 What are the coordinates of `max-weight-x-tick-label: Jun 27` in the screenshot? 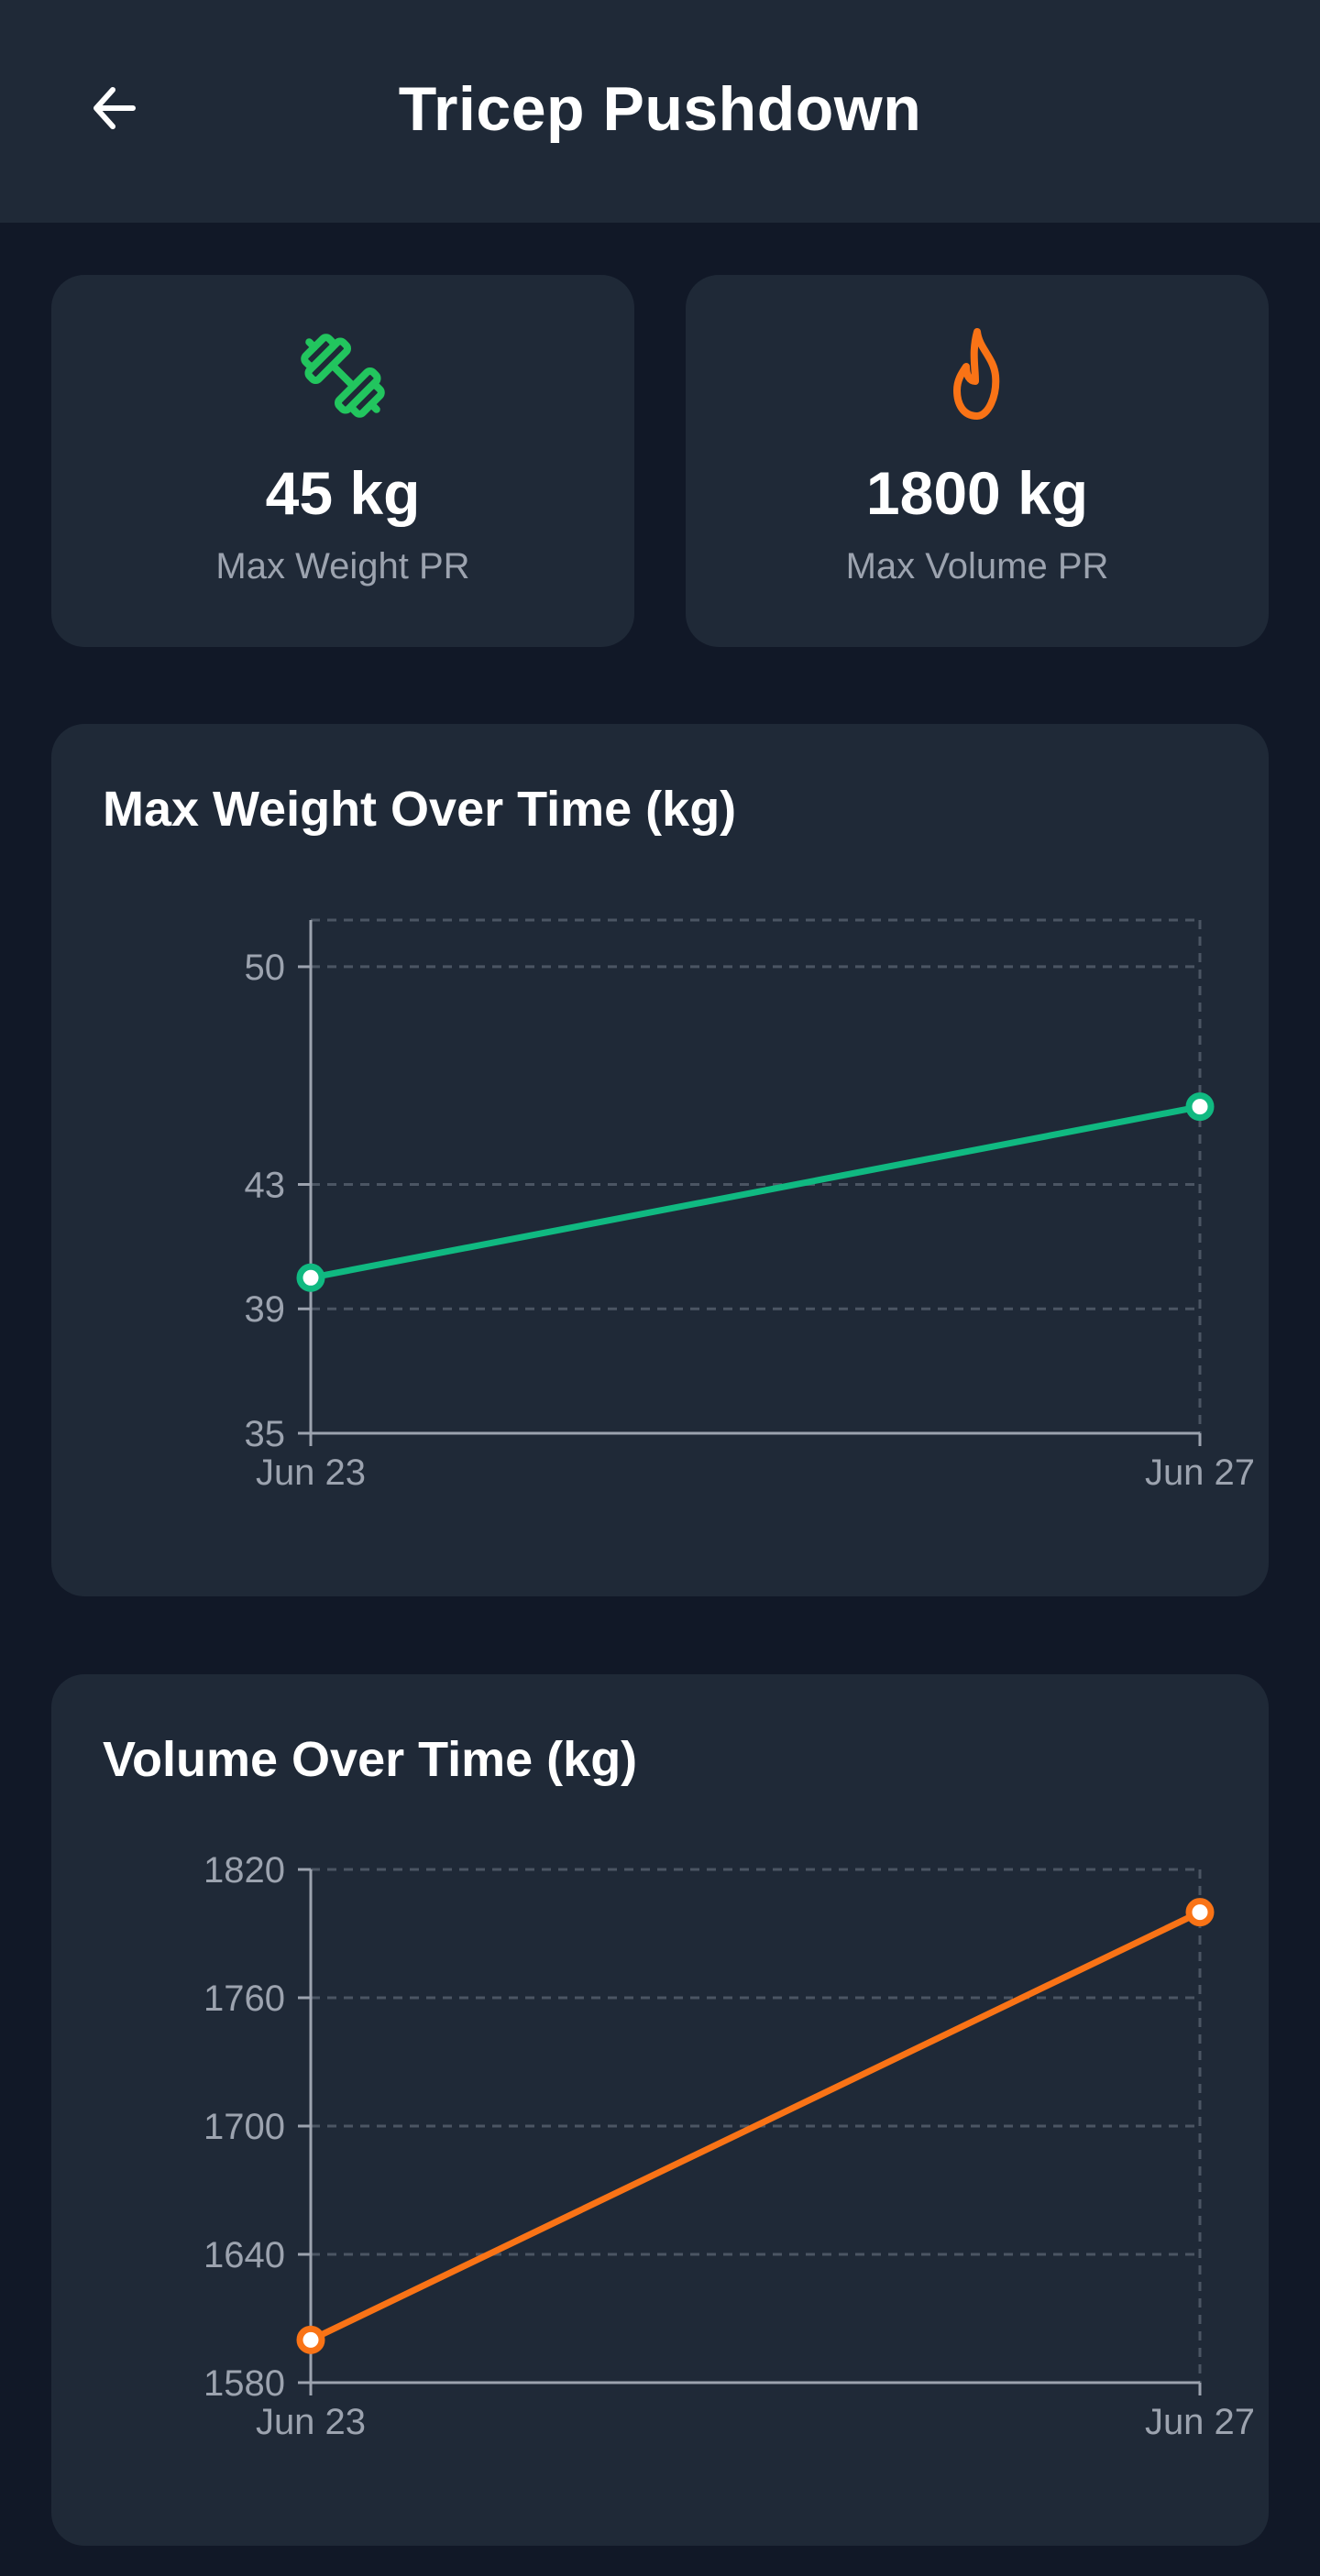 It's located at (1200, 1473).